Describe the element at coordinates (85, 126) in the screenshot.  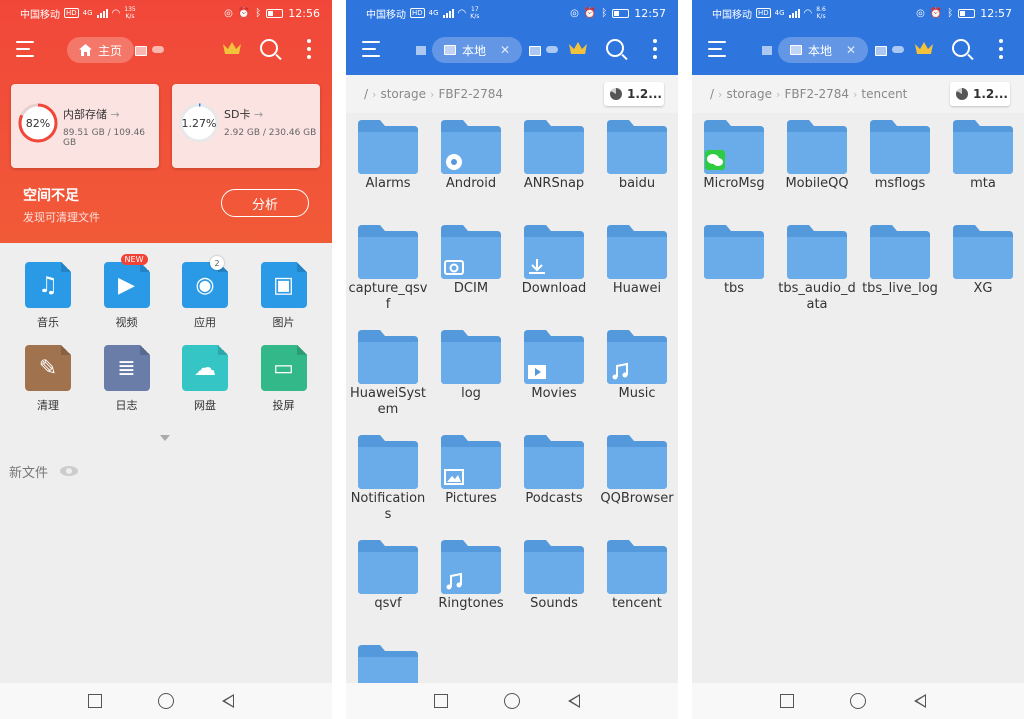
I see `storage-card-internal: 82% 内部存储 → 89.51 GB / 109.46 GB` at that location.